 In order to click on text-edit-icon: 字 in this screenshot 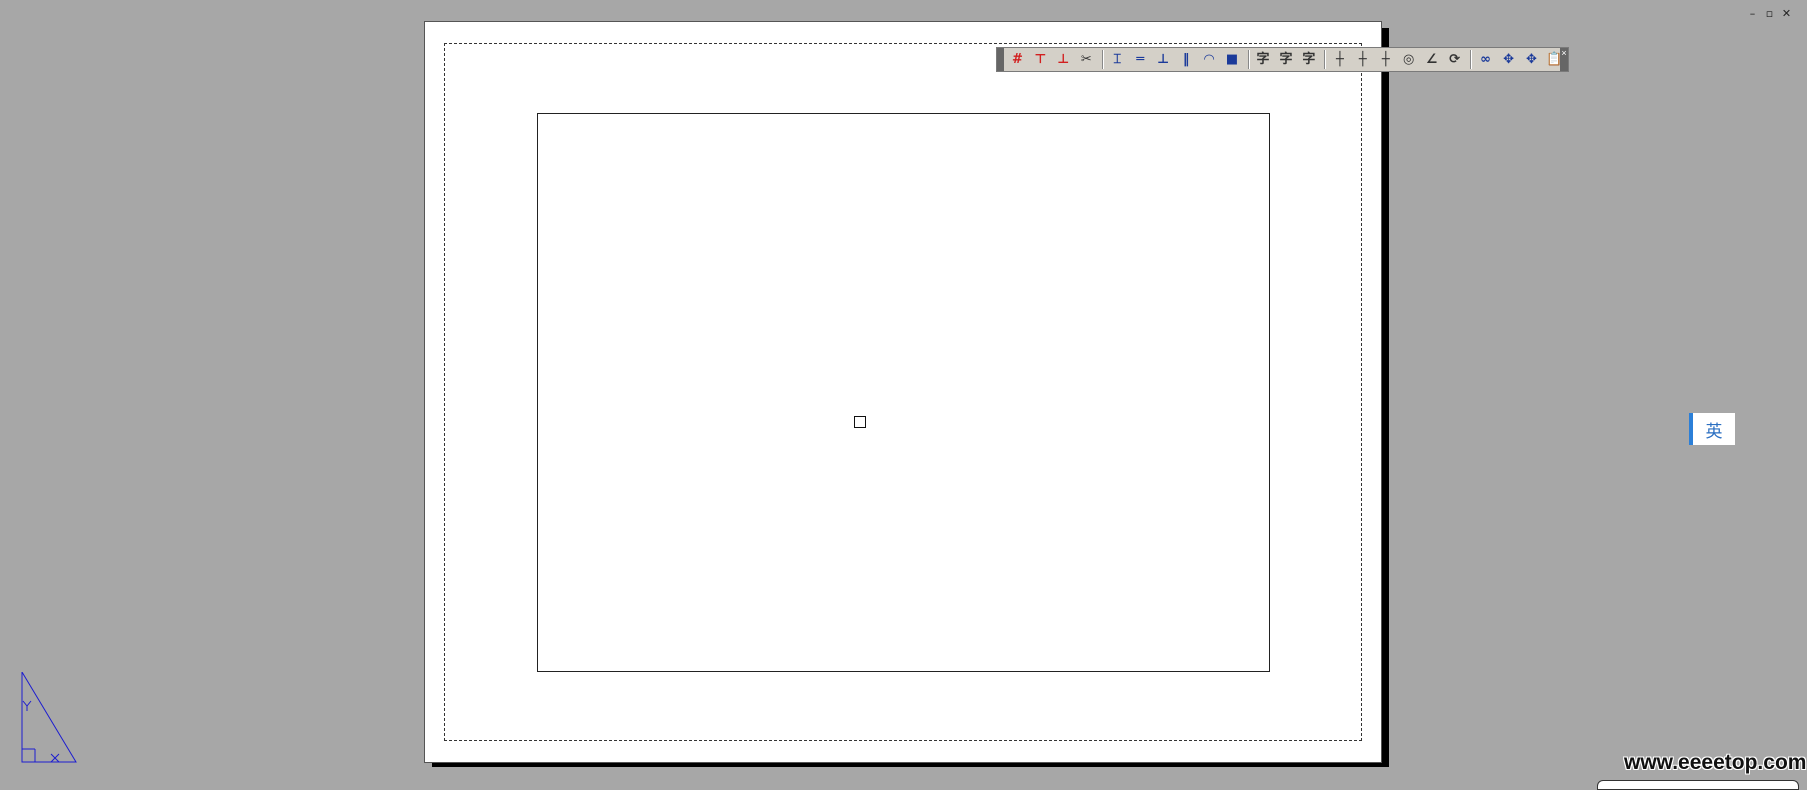, I will do `click(1308, 59)`.